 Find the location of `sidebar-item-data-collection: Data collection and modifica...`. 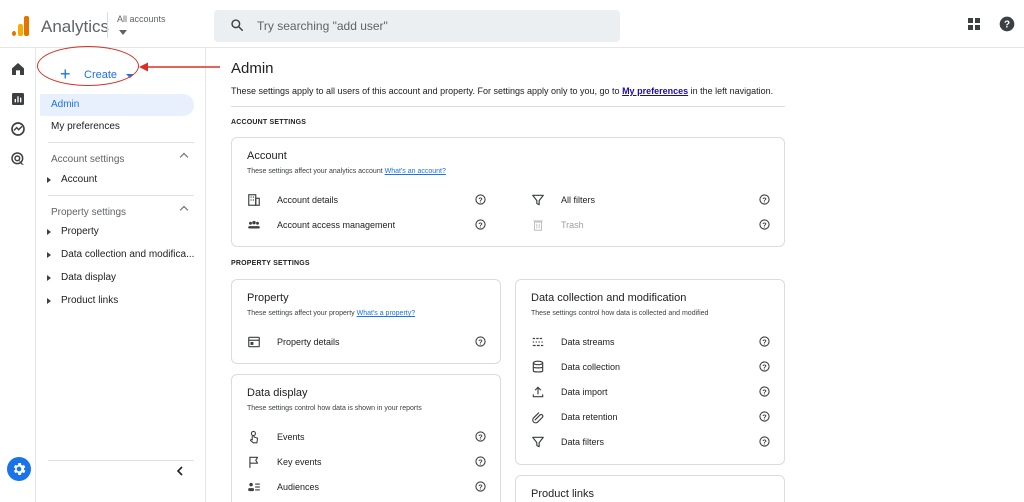

sidebar-item-data-collection: Data collection and modifica... is located at coordinates (122, 256).